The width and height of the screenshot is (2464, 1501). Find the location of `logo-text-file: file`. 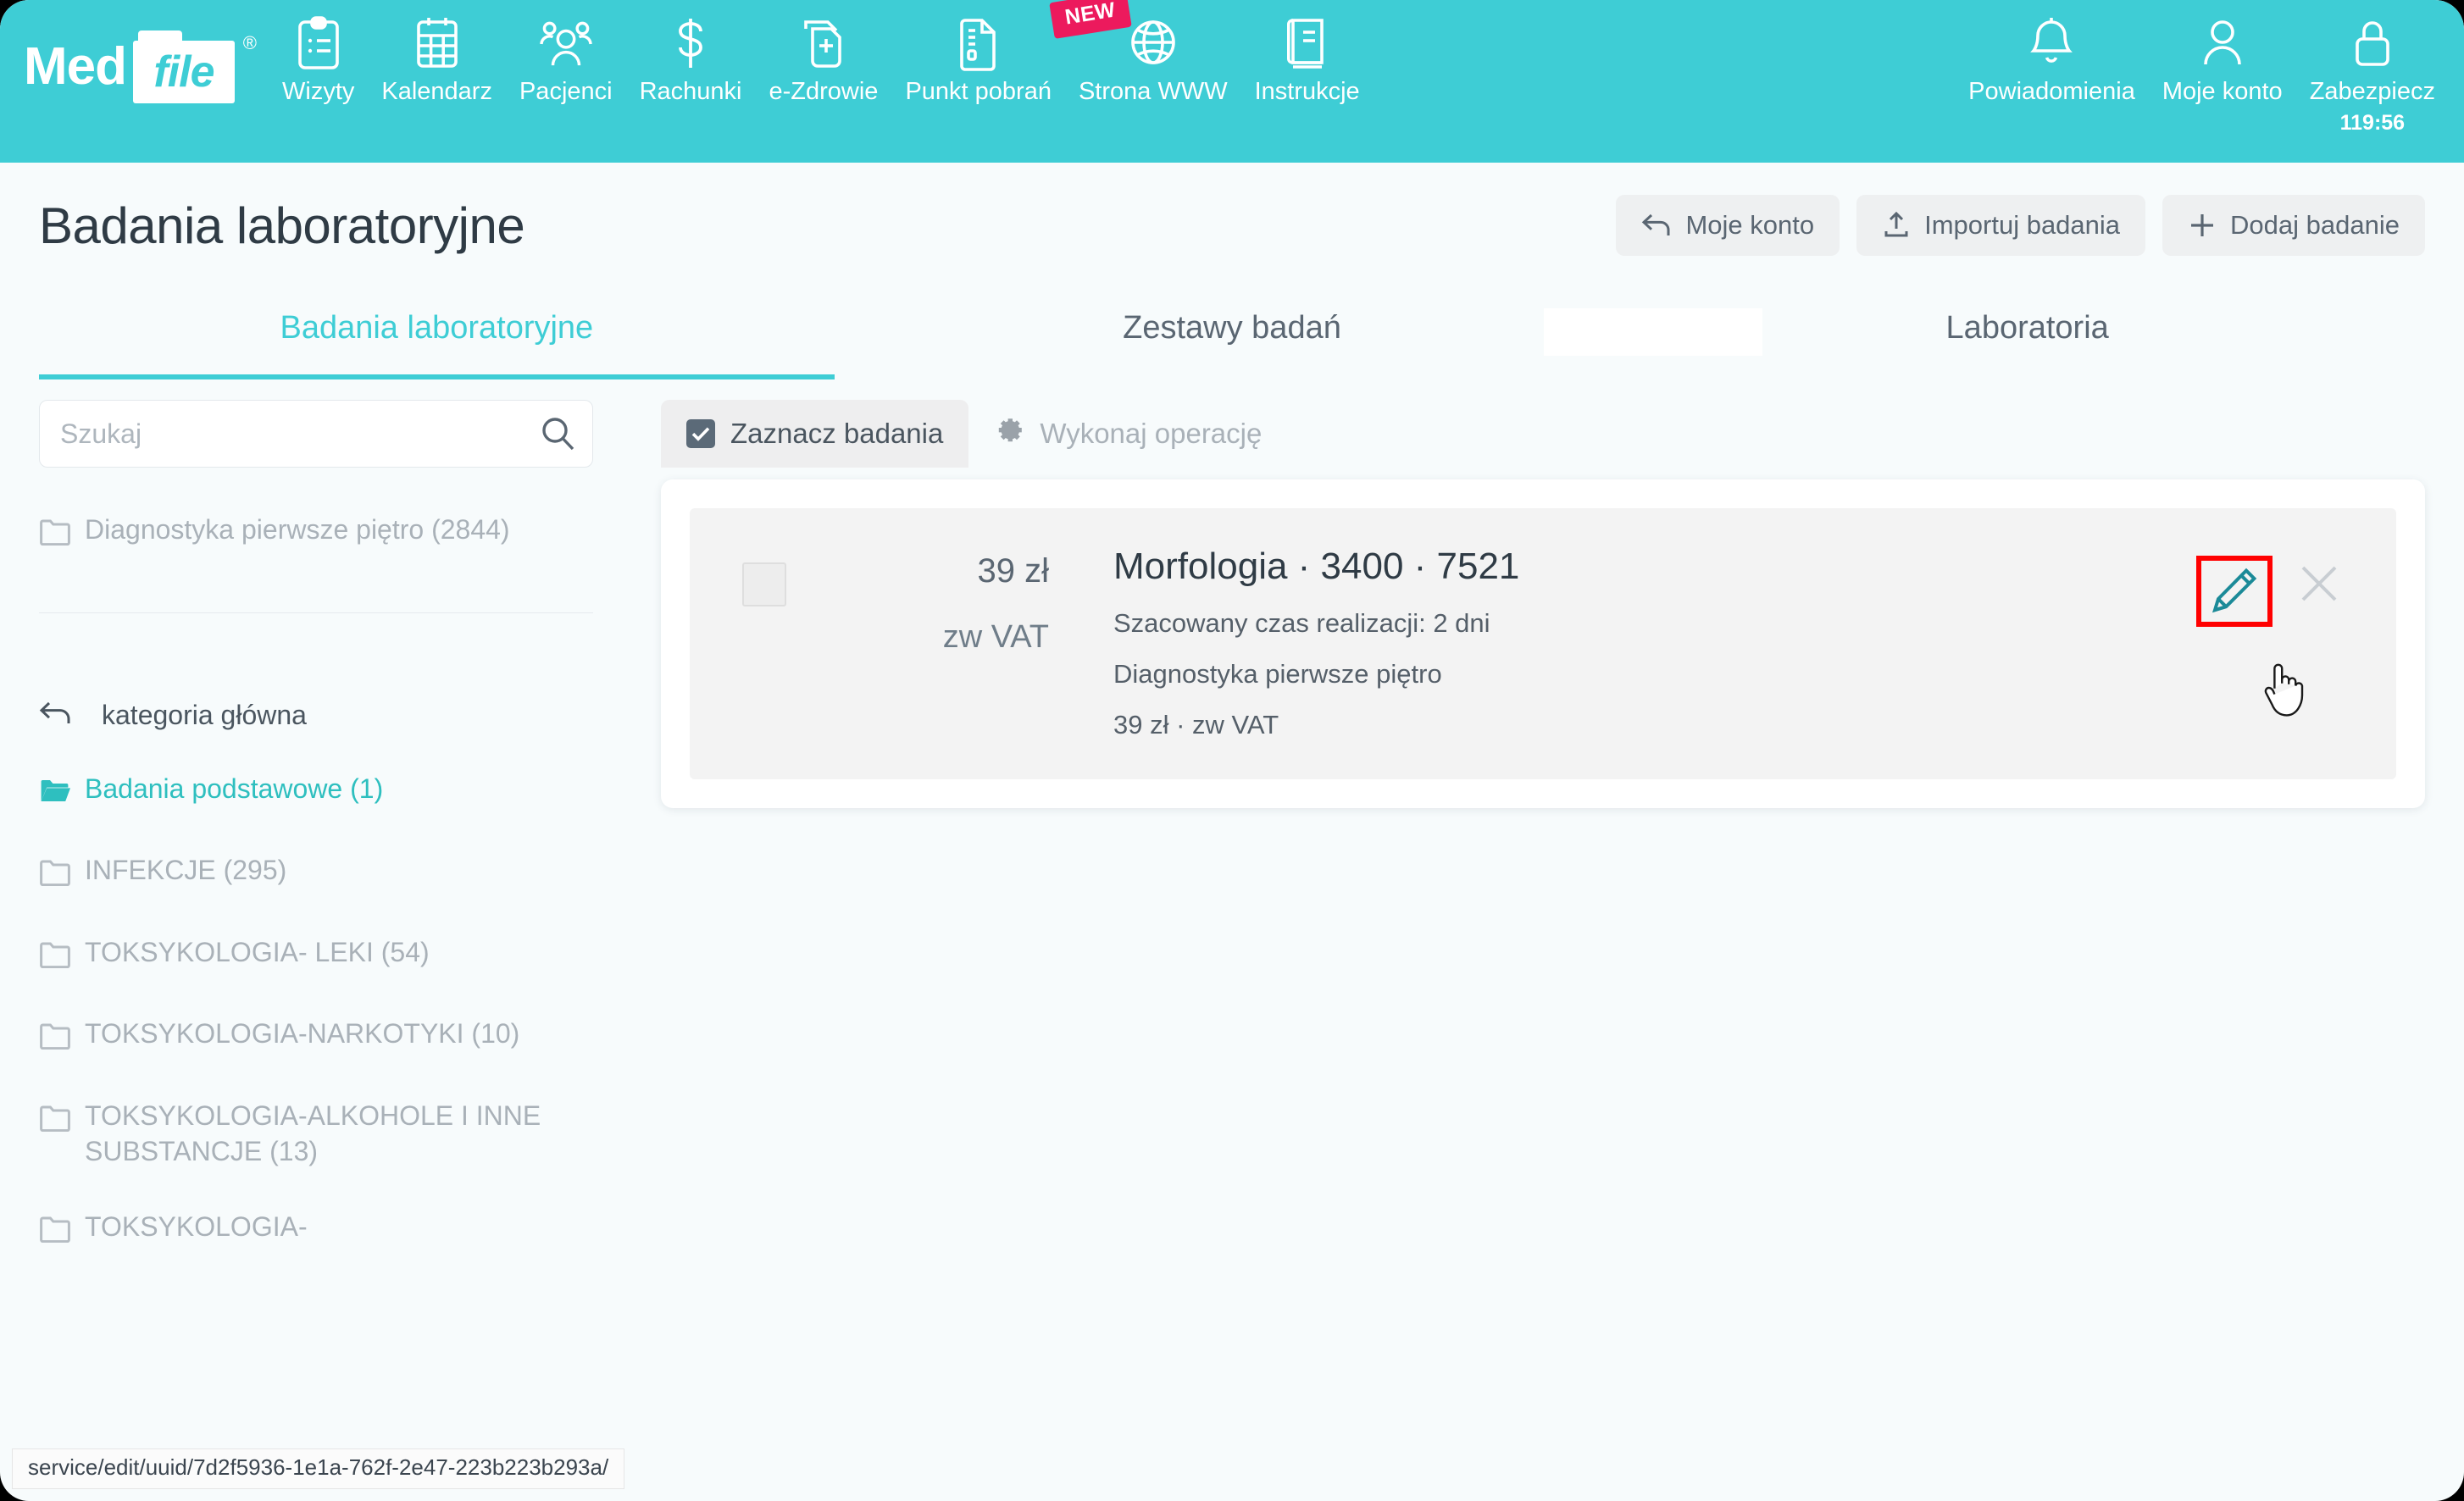

logo-text-file: file is located at coordinates (184, 72).